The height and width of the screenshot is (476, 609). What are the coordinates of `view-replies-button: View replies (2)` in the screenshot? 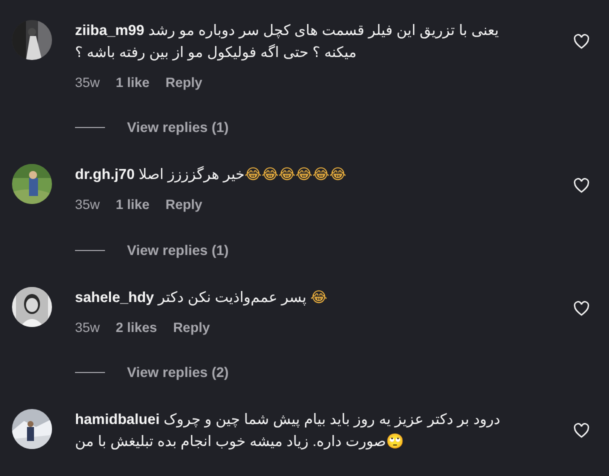 It's located at (178, 372).